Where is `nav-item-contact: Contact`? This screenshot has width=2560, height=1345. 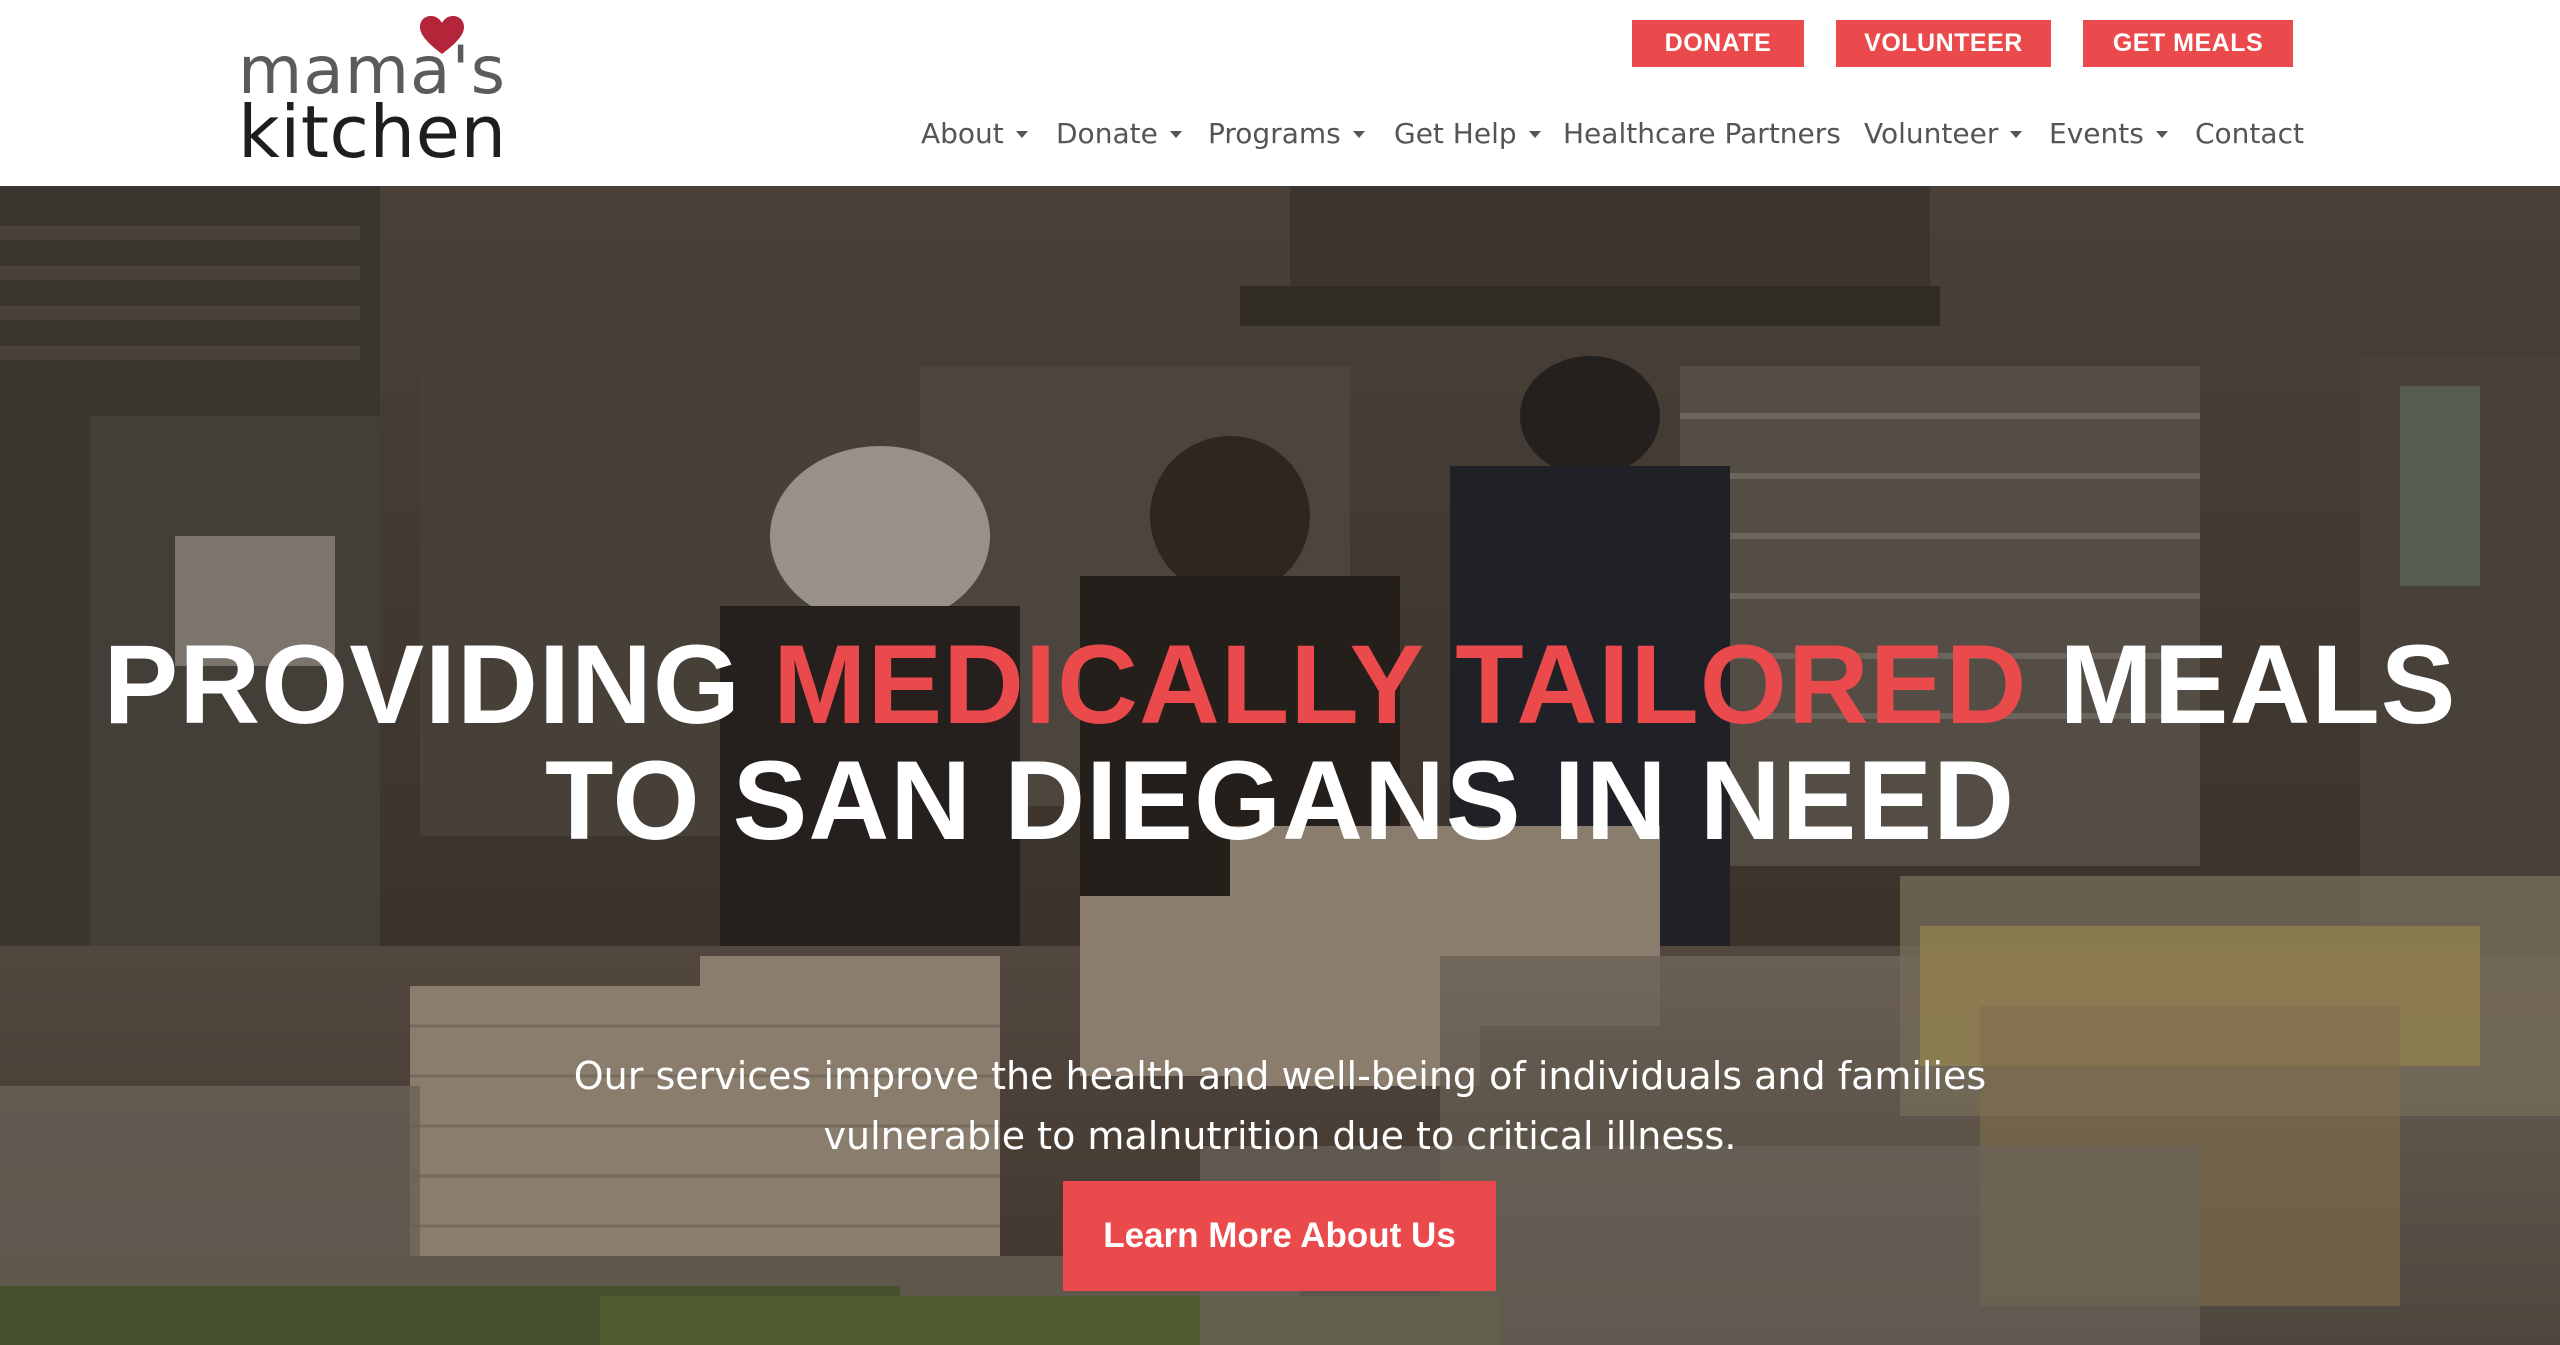 nav-item-contact: Contact is located at coordinates (2249, 133).